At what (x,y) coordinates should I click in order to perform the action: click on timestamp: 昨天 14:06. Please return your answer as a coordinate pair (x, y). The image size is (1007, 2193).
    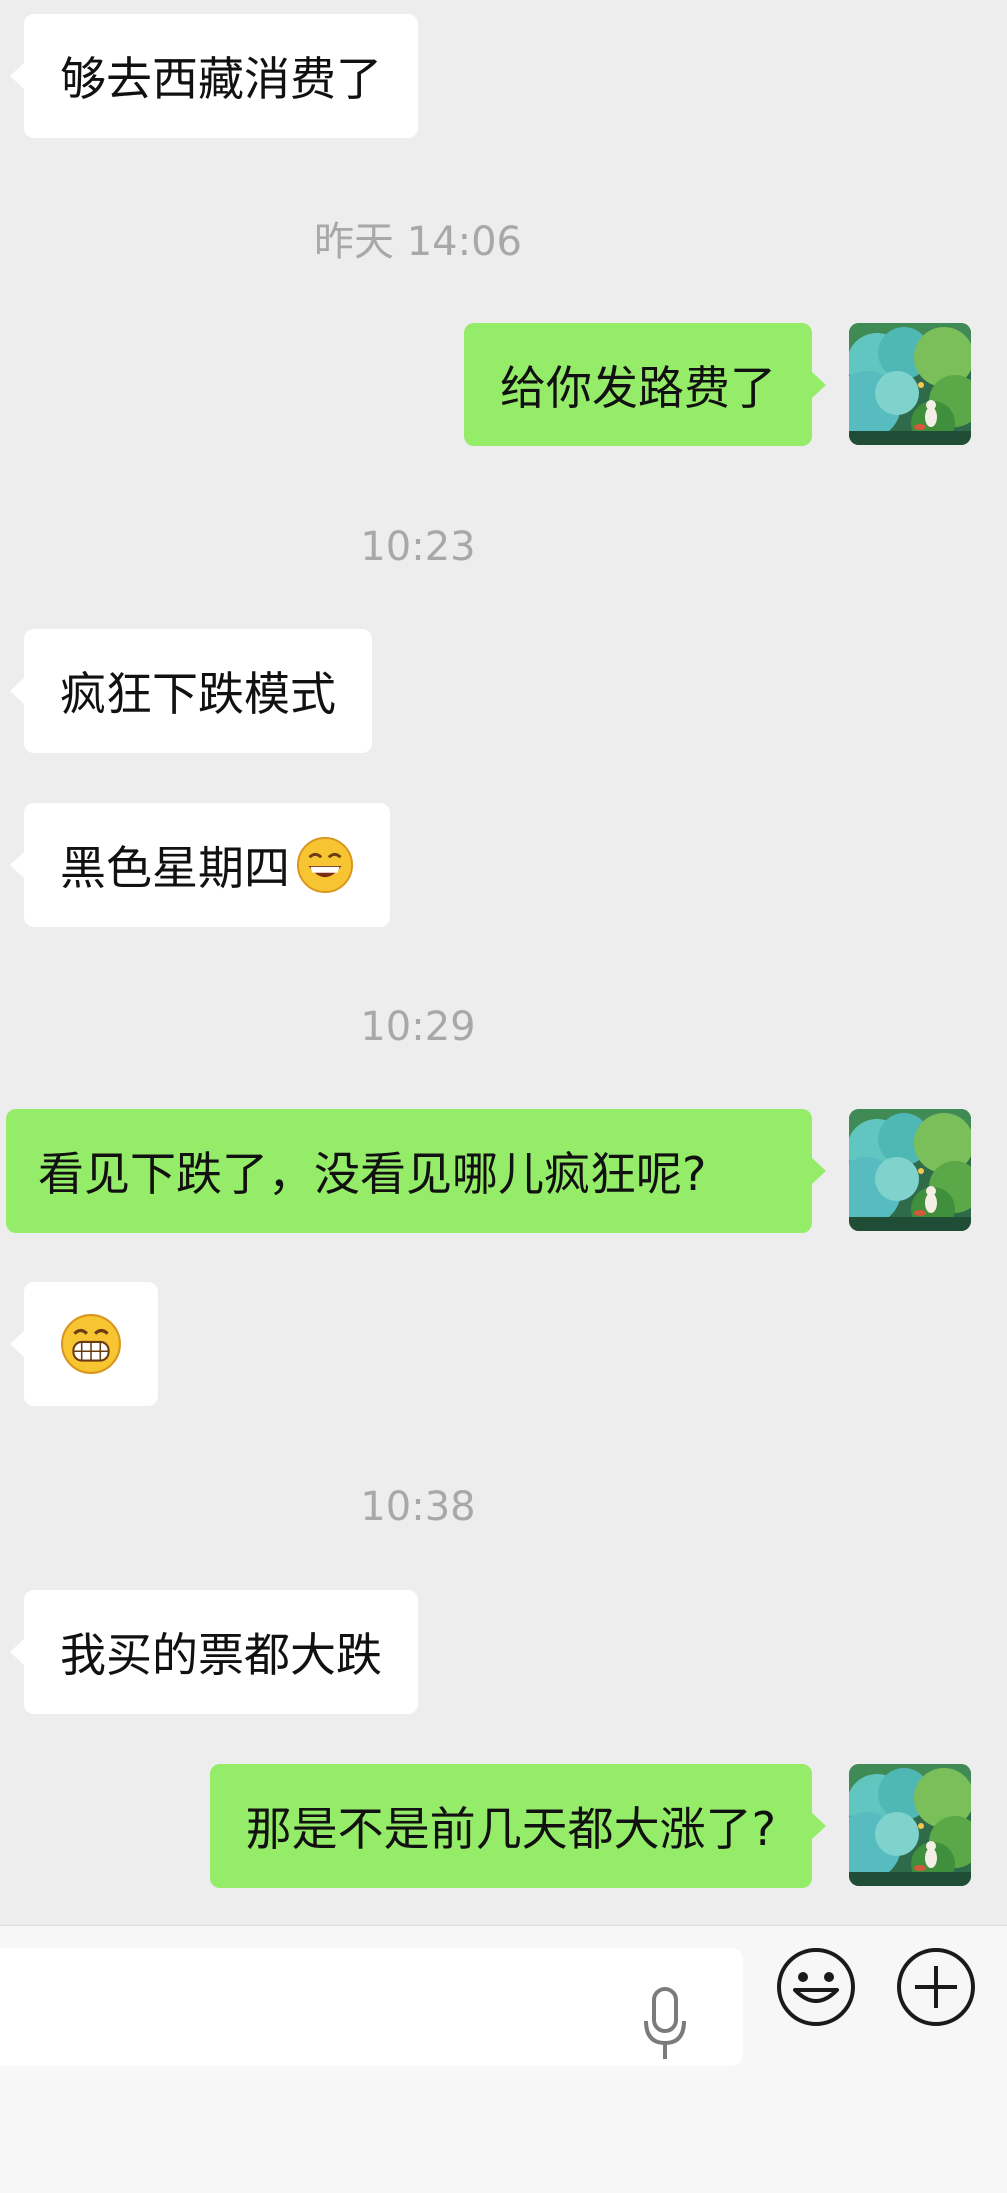
    Looking at the image, I should click on (418, 242).